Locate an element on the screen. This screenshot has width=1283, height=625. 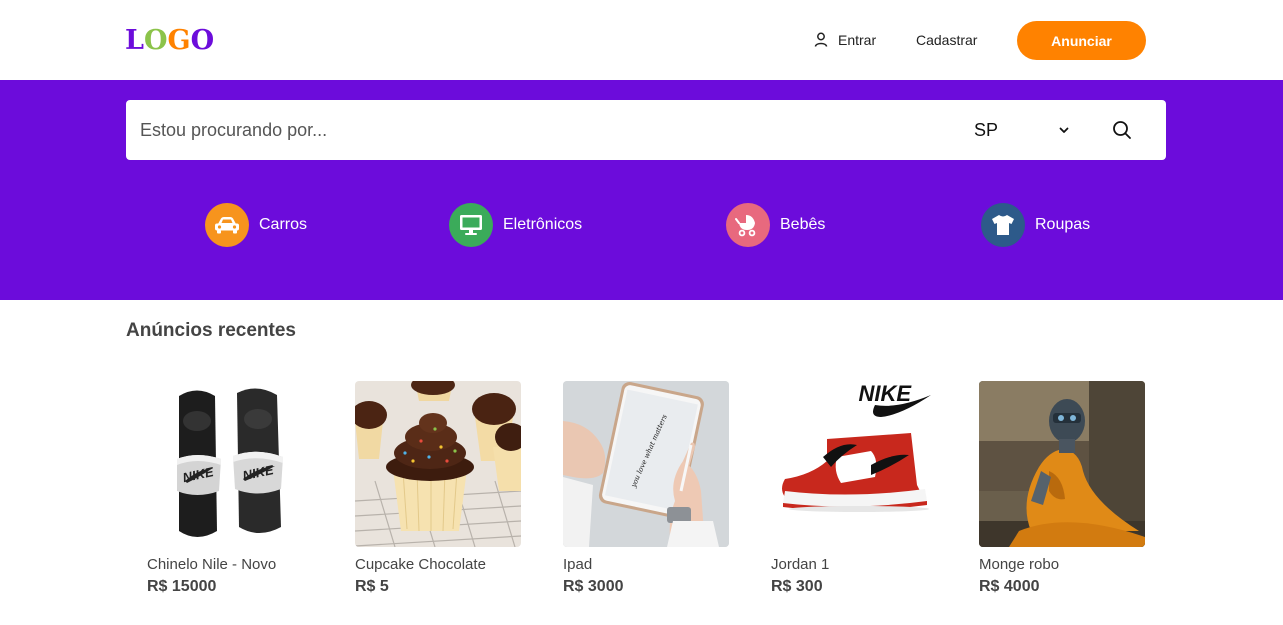
login-link: Entrar is located at coordinates (845, 40).